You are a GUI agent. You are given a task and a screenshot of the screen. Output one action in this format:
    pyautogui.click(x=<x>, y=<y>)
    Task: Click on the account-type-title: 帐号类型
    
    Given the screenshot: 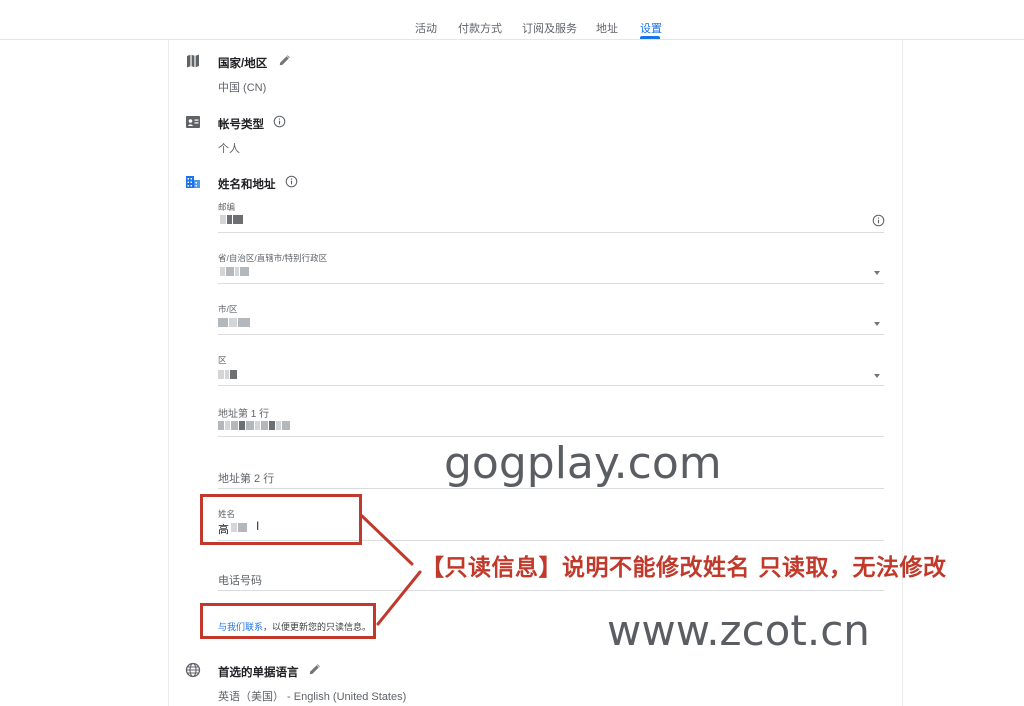 What is the action you would take?
    pyautogui.click(x=241, y=125)
    